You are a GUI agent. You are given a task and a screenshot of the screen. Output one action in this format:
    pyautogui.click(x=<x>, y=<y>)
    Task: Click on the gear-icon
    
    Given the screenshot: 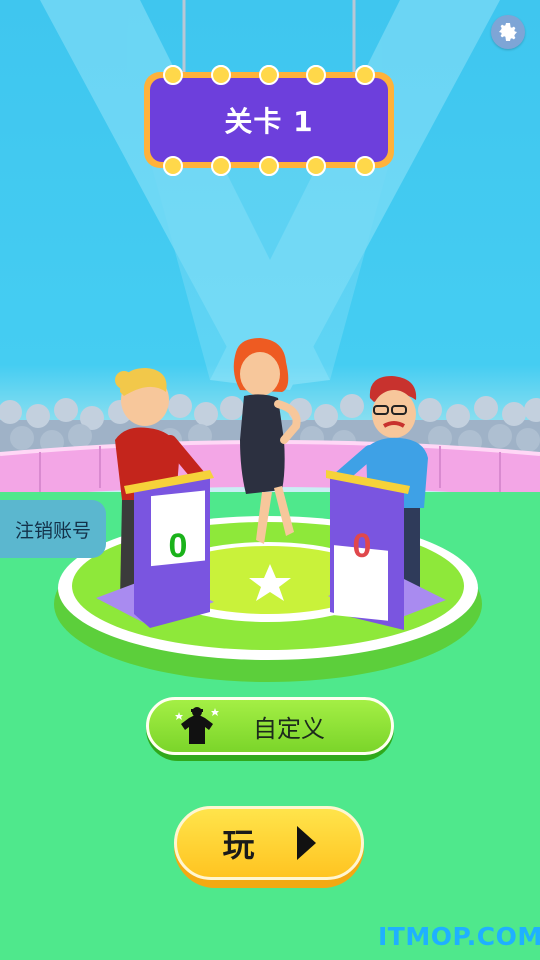 What is the action you would take?
    pyautogui.click(x=508, y=32)
    